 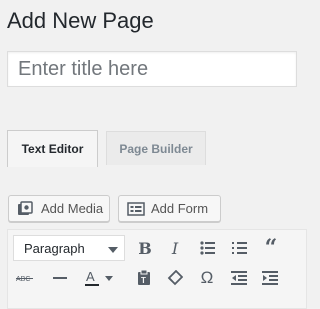 What do you see at coordinates (180, 208) in the screenshot?
I see `add-form-label: Add Form` at bounding box center [180, 208].